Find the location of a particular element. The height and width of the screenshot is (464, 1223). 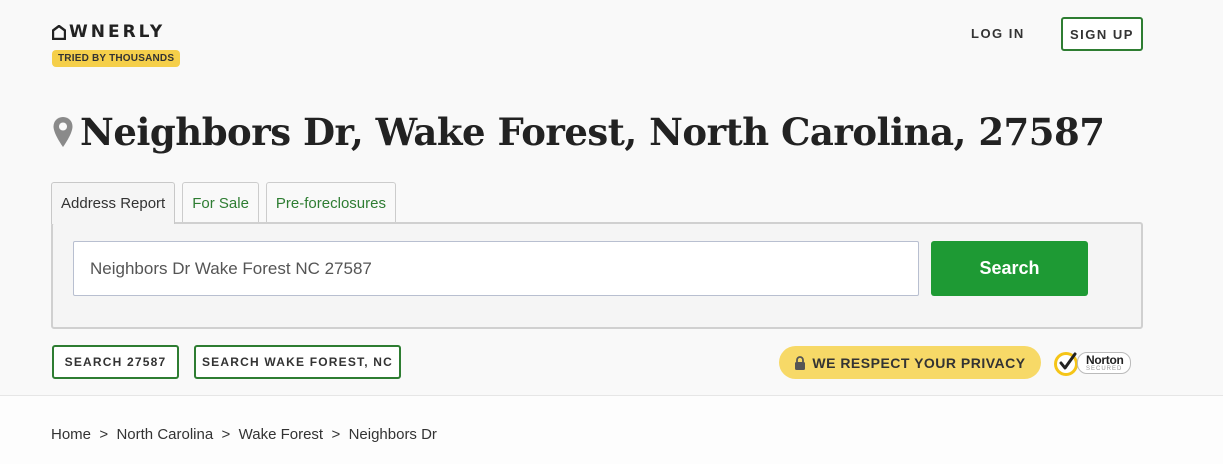

login-link: LOG IN is located at coordinates (998, 33).